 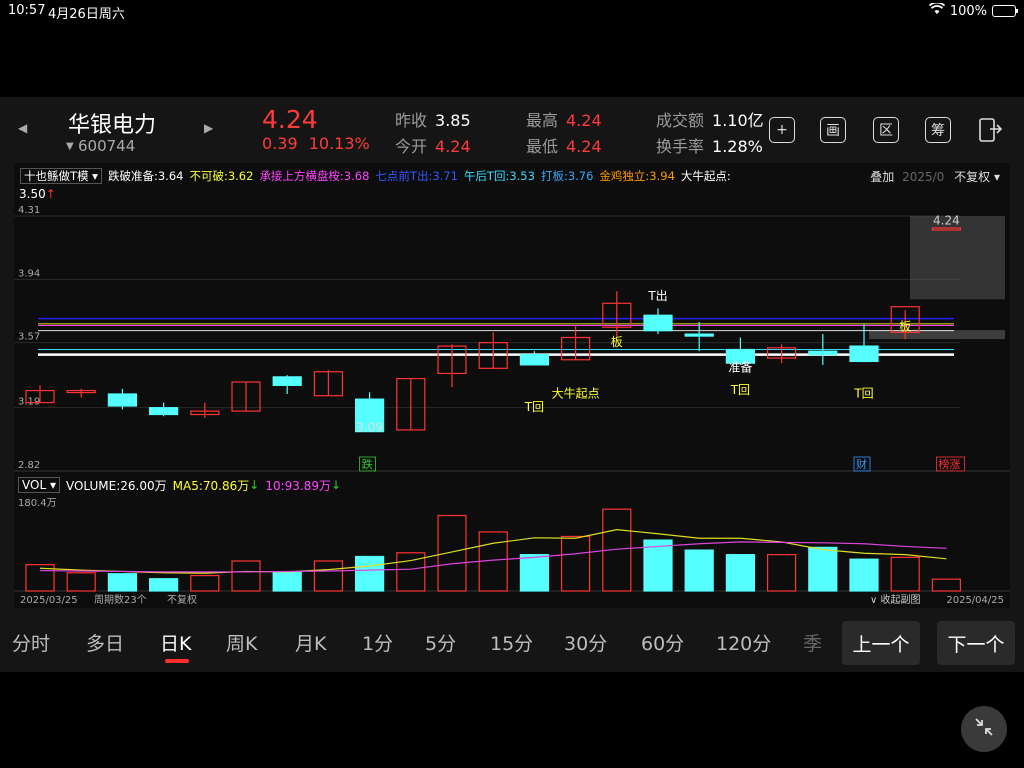 I want to click on tab-weekly-k: 周K, so click(x=241, y=642).